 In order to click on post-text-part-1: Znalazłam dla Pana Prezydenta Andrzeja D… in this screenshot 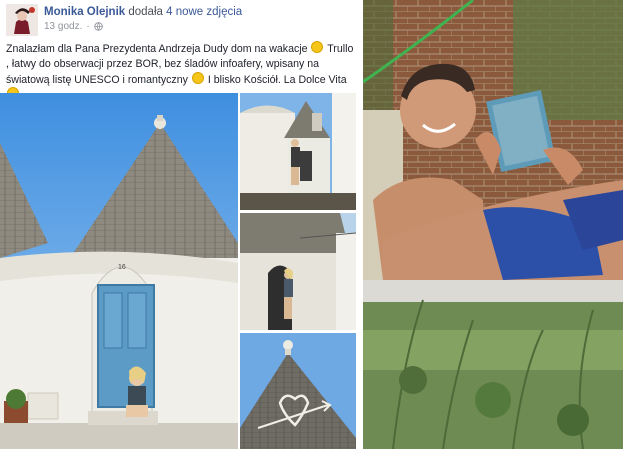, I will do `click(157, 49)`.